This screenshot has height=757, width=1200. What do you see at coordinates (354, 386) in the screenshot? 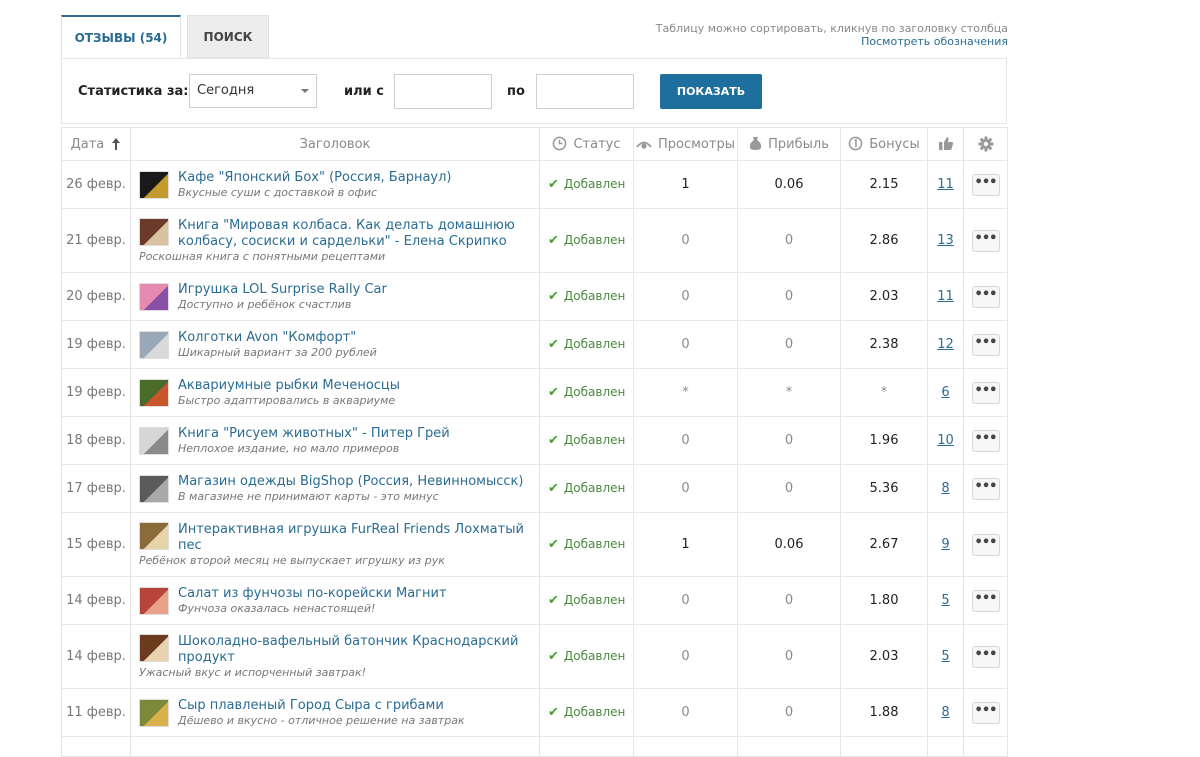
I see `row-title-link: Аквариумные рыбки Меченосцы` at bounding box center [354, 386].